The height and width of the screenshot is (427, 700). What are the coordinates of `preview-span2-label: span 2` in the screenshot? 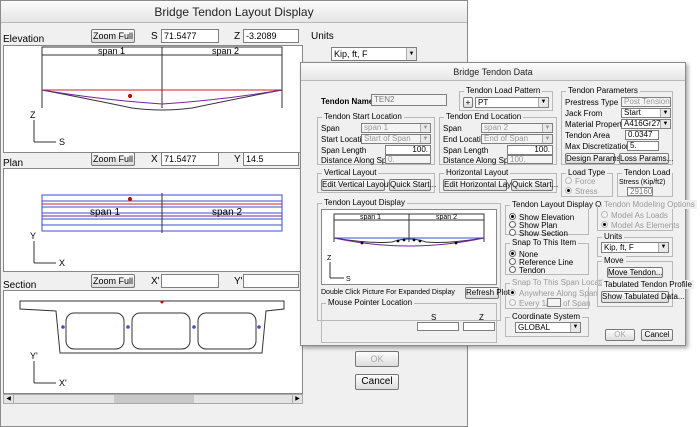 It's located at (446, 217).